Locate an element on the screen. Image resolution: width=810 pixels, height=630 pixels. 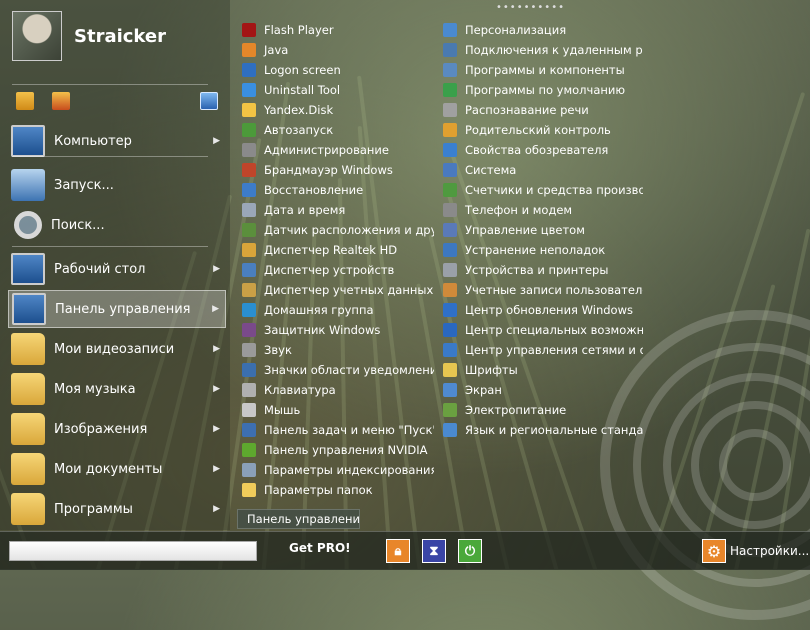
control-panel-item: Центр управления сетями и о is located at coordinates (543, 350).